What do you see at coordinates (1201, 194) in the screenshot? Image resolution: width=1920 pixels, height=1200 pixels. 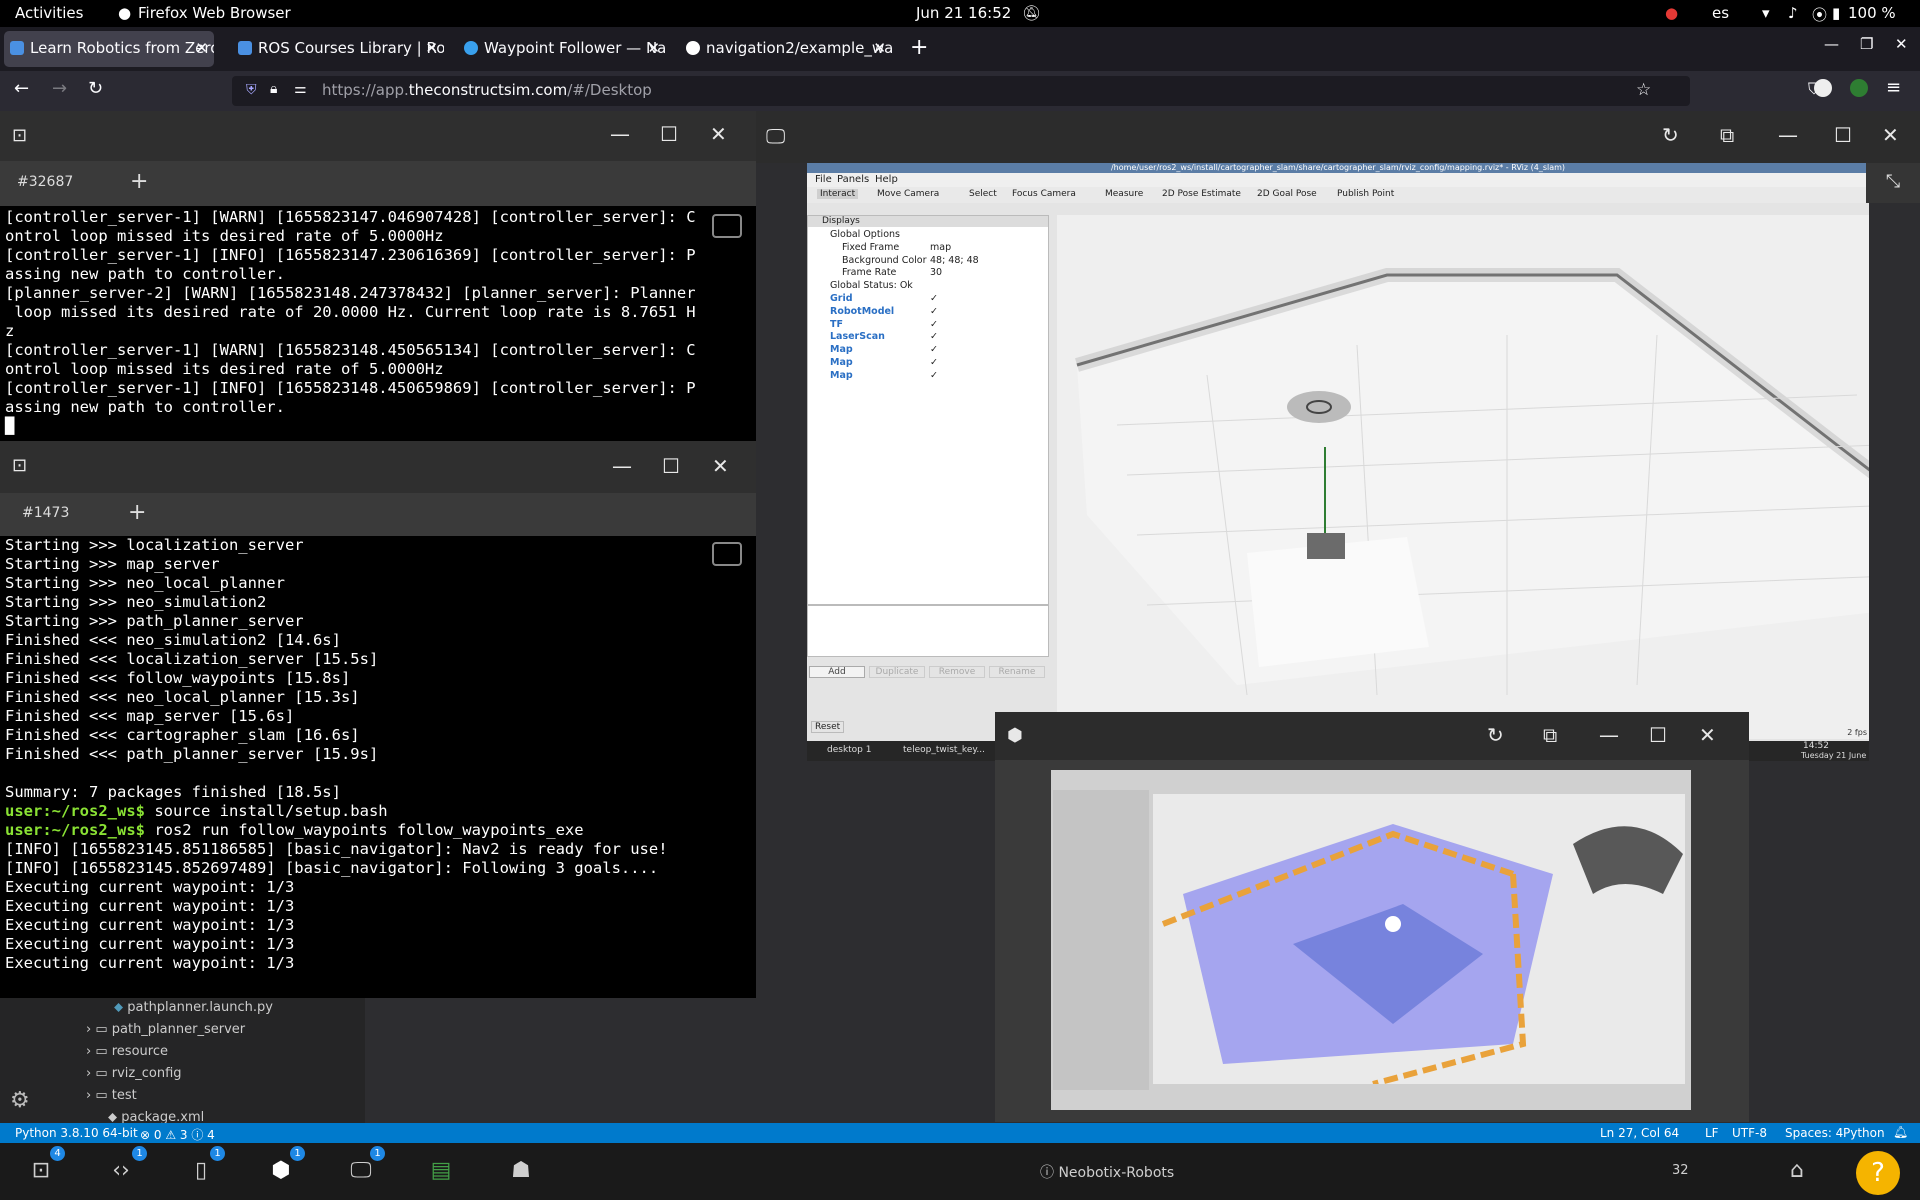 I see `tool-pose-estimate: 2D Pose Estimate` at bounding box center [1201, 194].